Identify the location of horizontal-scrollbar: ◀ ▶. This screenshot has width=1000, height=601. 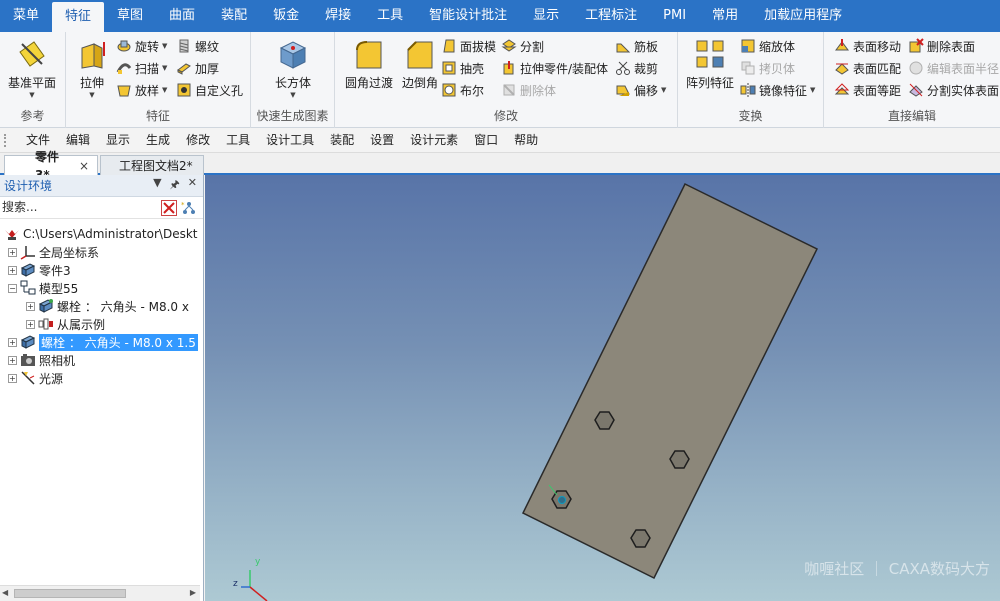
(100, 593).